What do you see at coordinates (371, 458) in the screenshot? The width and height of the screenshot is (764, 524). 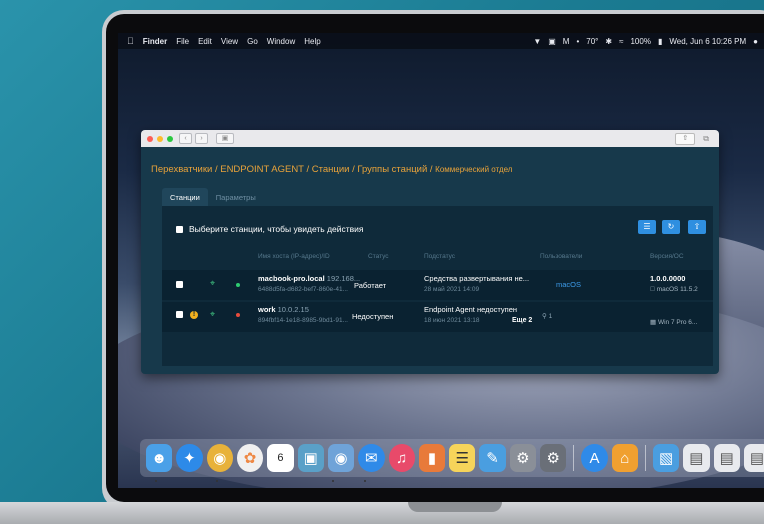 I see `messages-icon: ✉` at bounding box center [371, 458].